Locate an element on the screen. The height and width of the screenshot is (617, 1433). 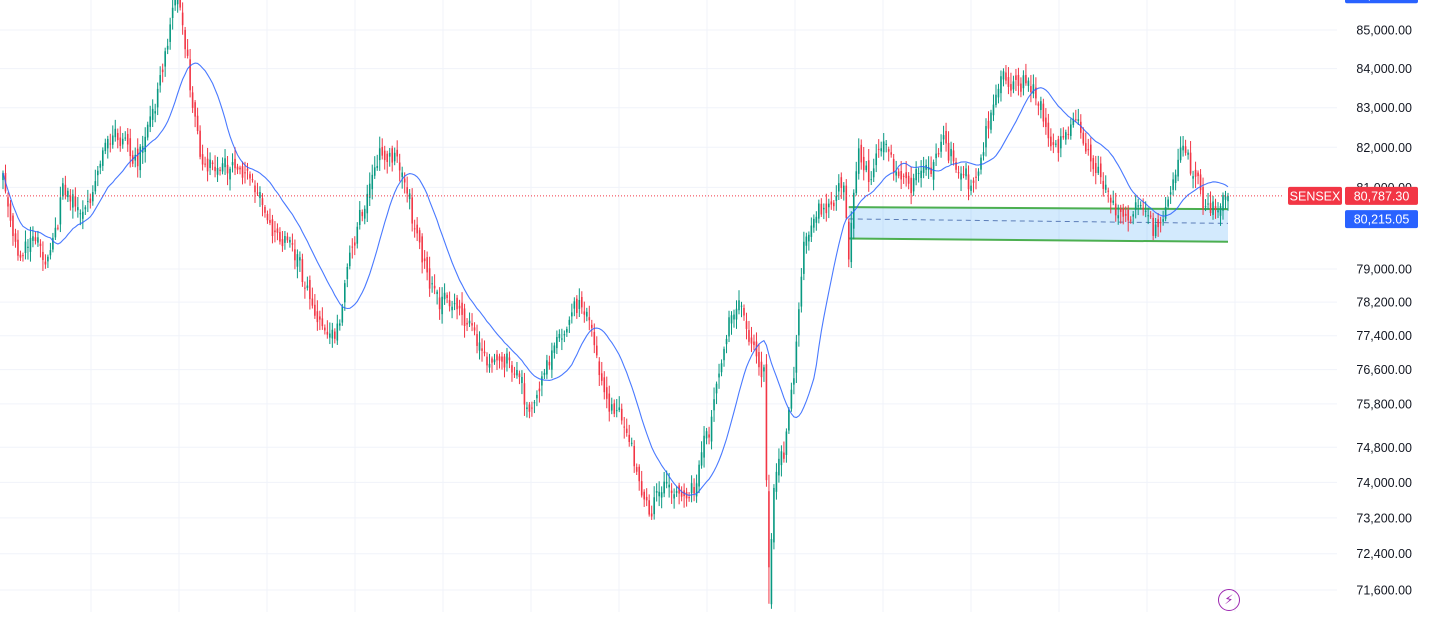
lightning-icon: ⚡ is located at coordinates (1229, 600).